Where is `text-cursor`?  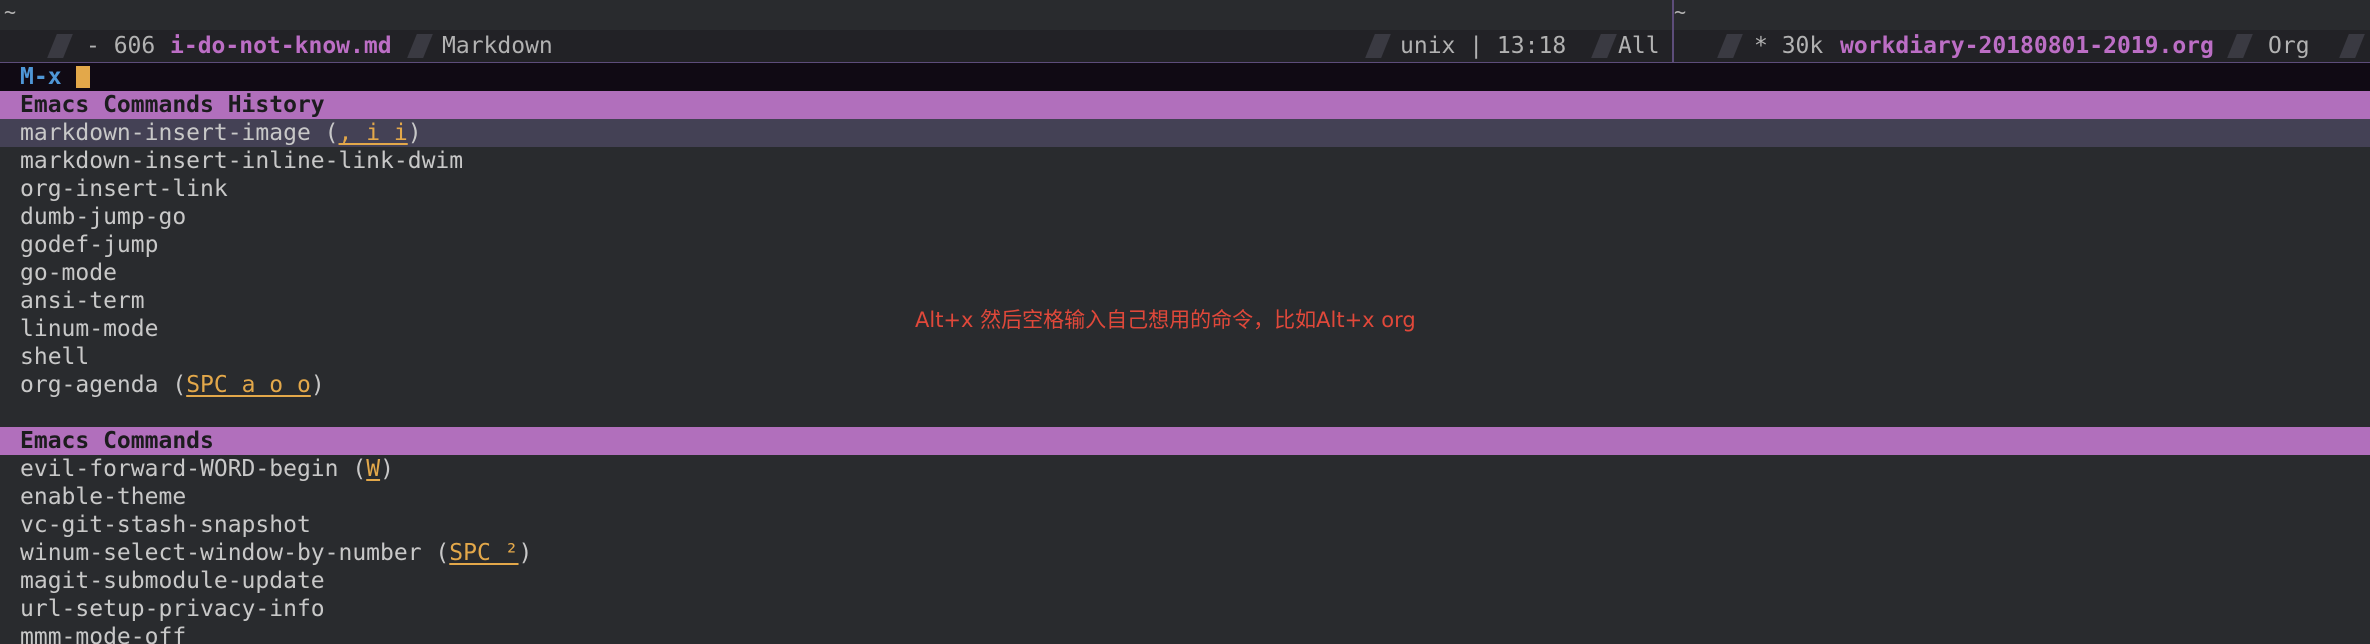 text-cursor is located at coordinates (83, 77).